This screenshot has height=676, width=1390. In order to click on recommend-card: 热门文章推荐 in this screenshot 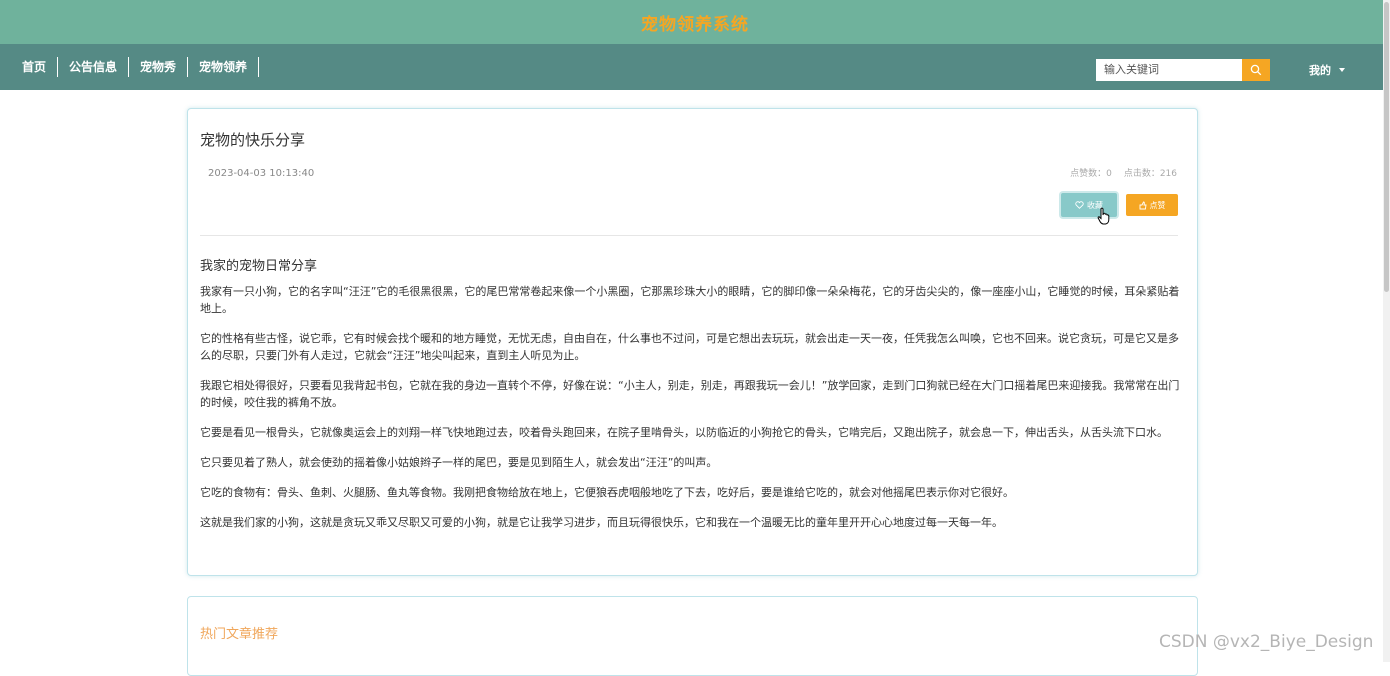, I will do `click(692, 636)`.